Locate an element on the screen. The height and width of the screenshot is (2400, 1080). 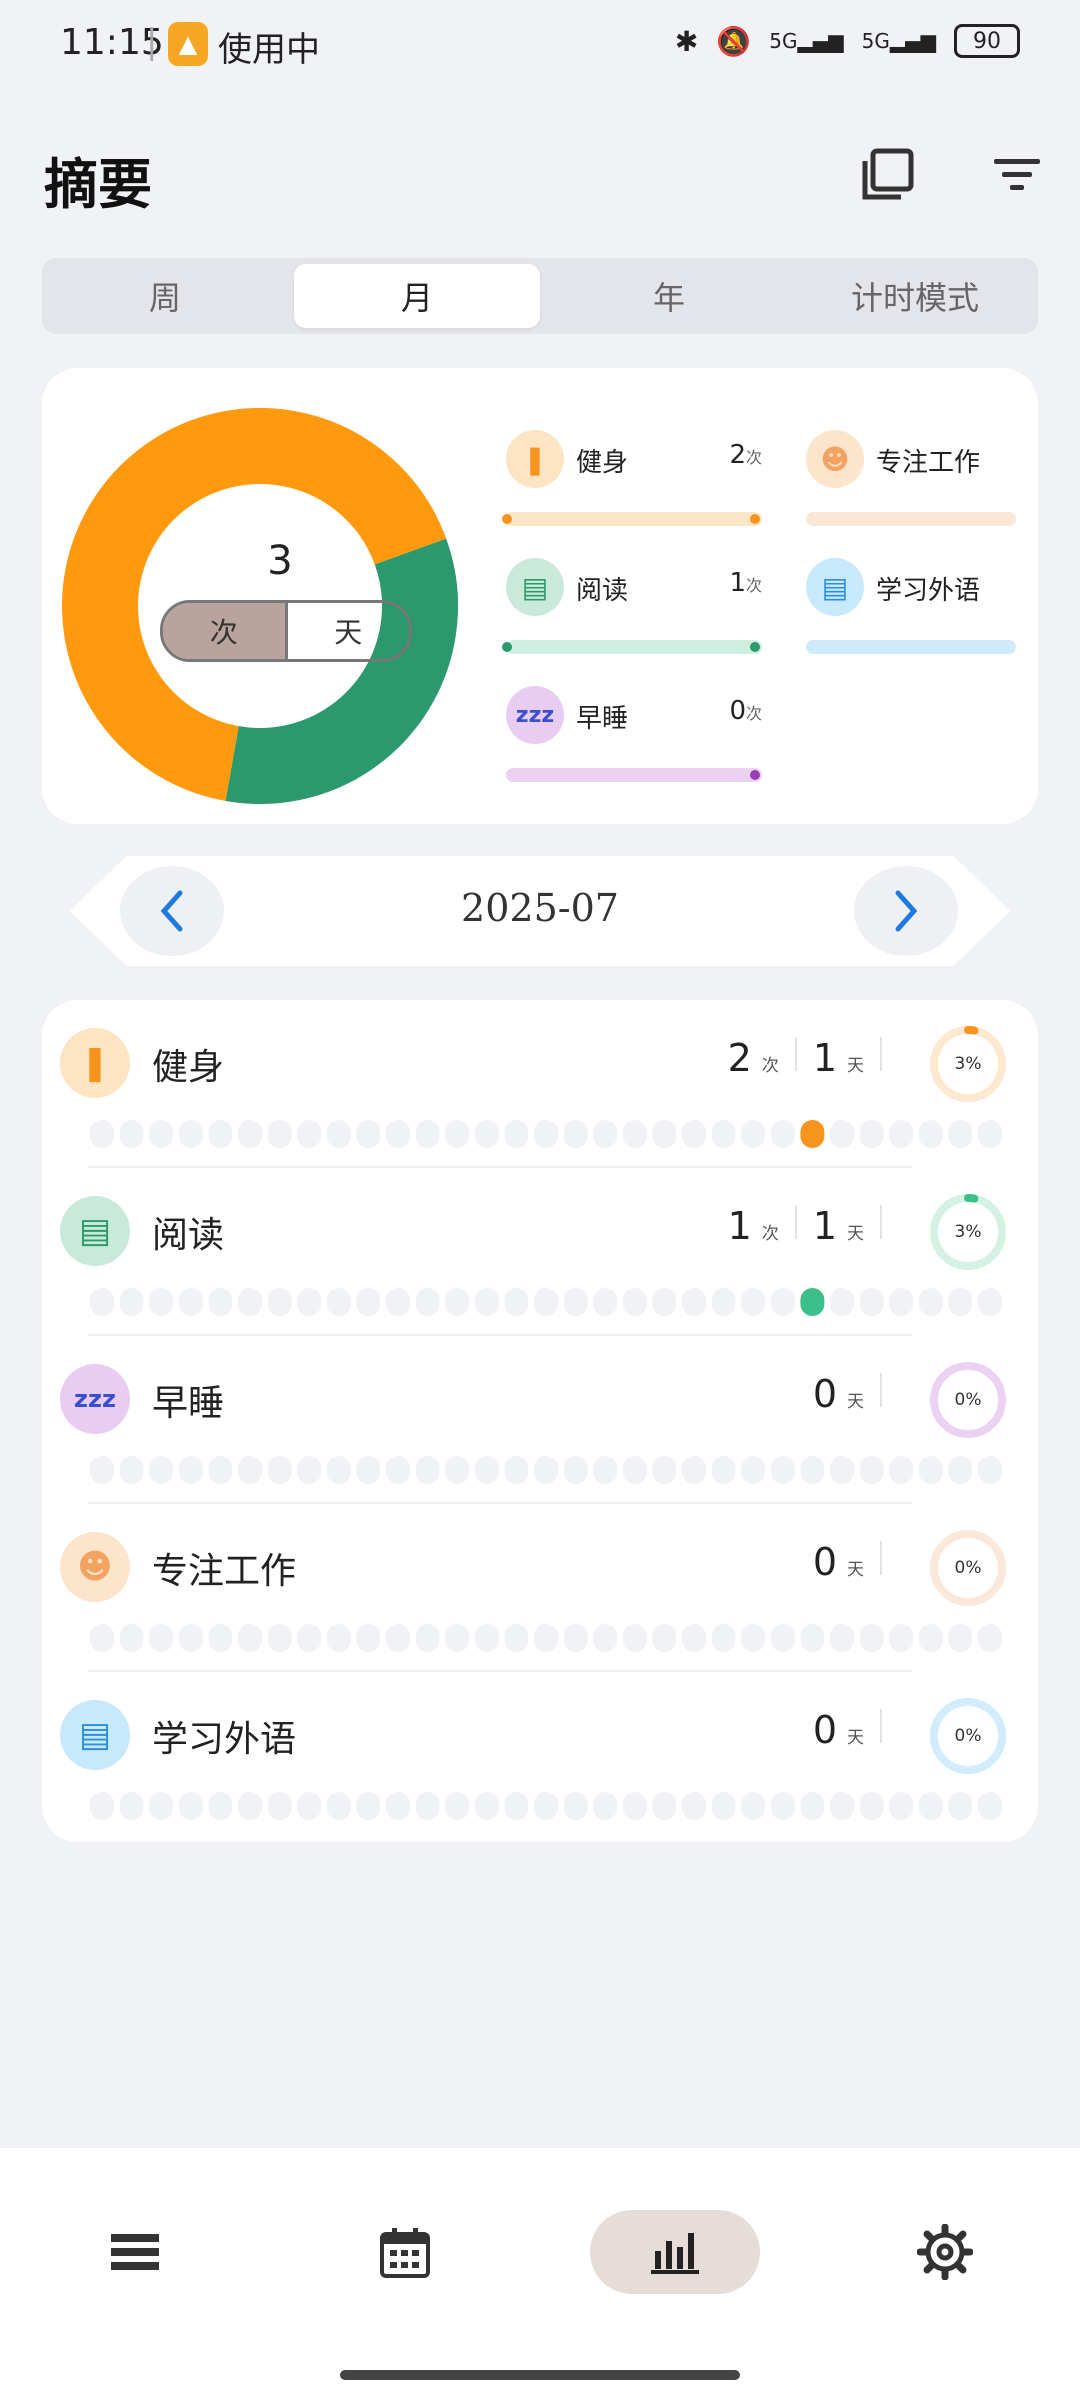
chevron-right-icon is located at coordinates (906, 911).